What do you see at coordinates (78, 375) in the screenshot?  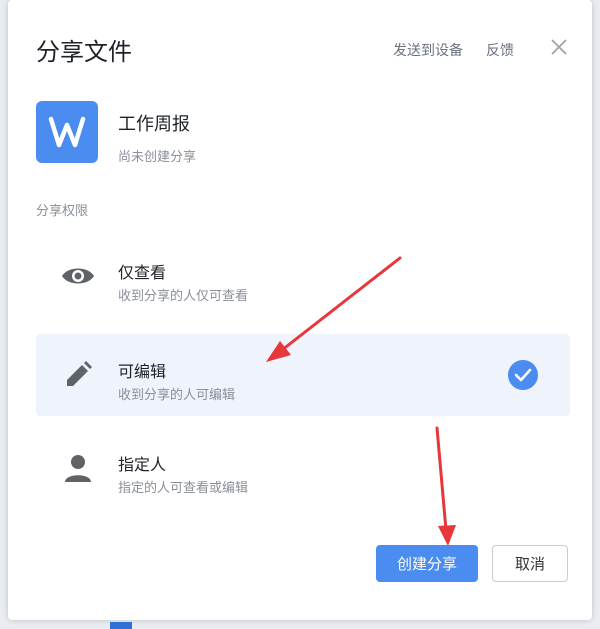 I see `pencil-icon` at bounding box center [78, 375].